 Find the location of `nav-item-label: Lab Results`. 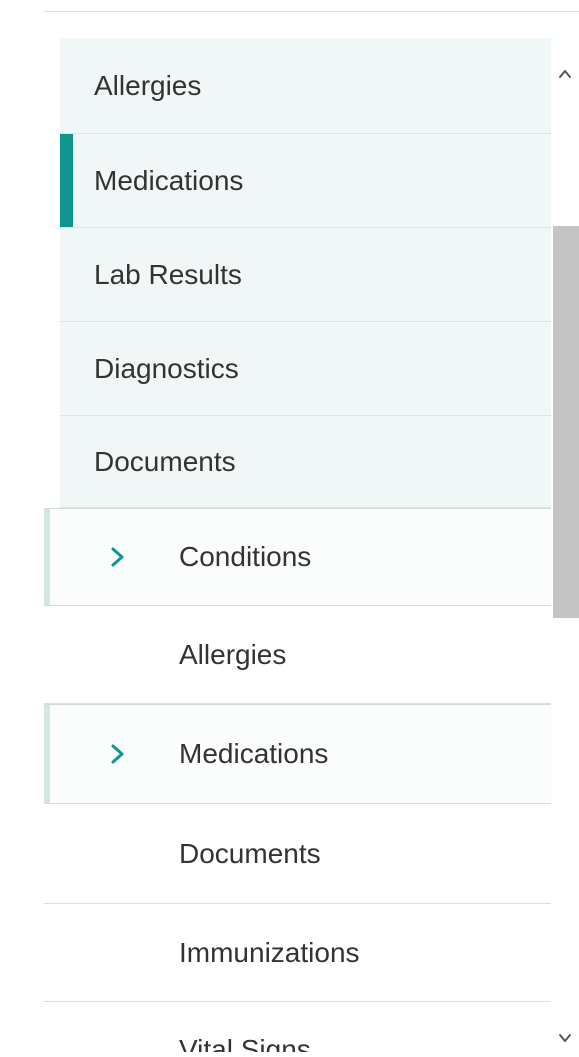

nav-item-label: Lab Results is located at coordinates (168, 274).